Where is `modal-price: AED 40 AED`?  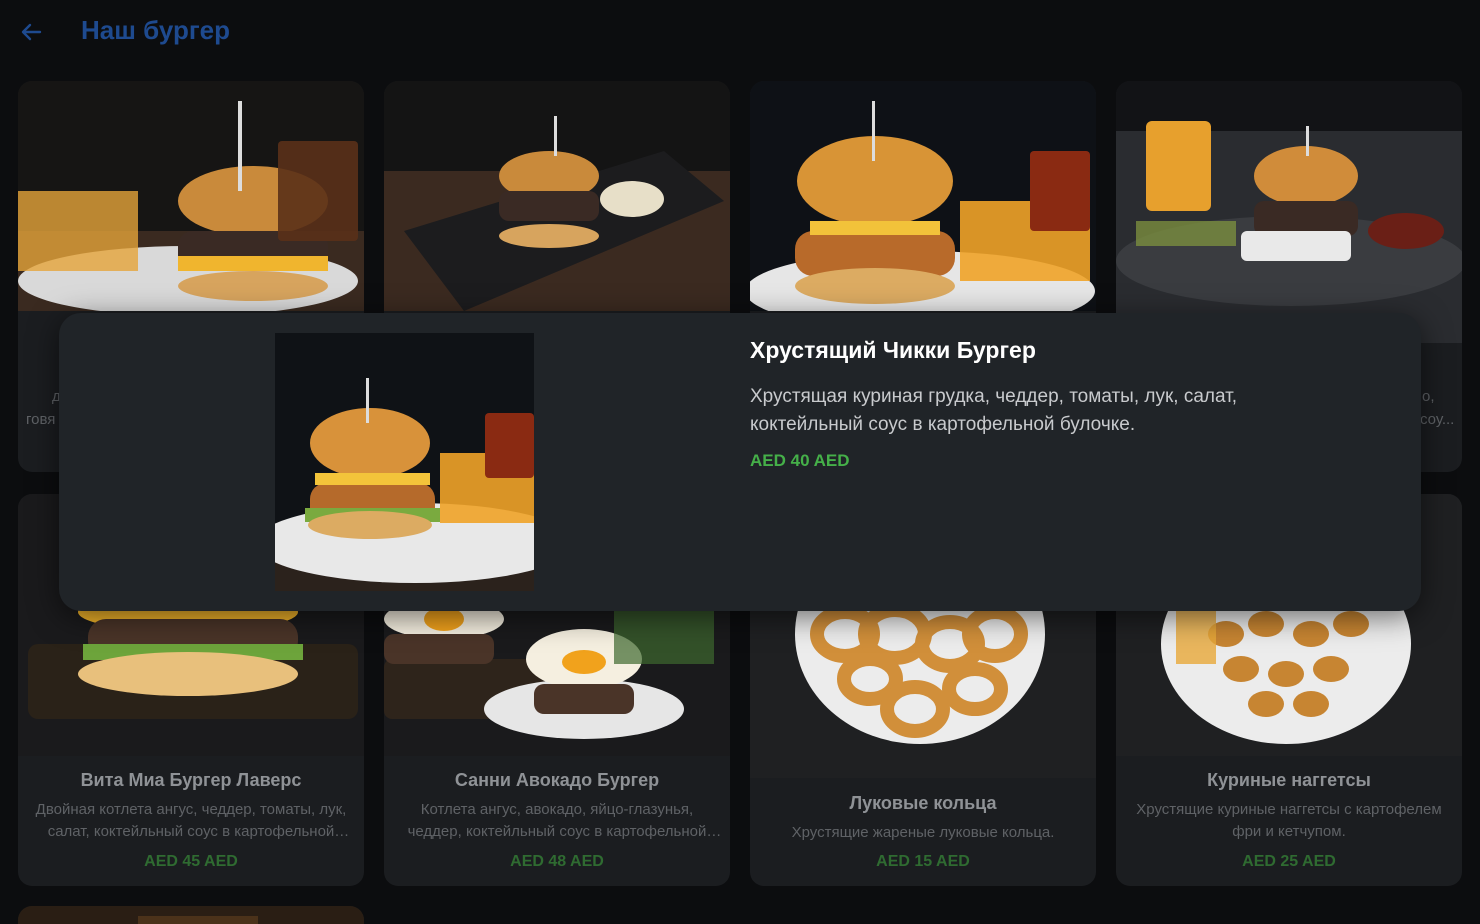
modal-price: AED 40 AED is located at coordinates (800, 460).